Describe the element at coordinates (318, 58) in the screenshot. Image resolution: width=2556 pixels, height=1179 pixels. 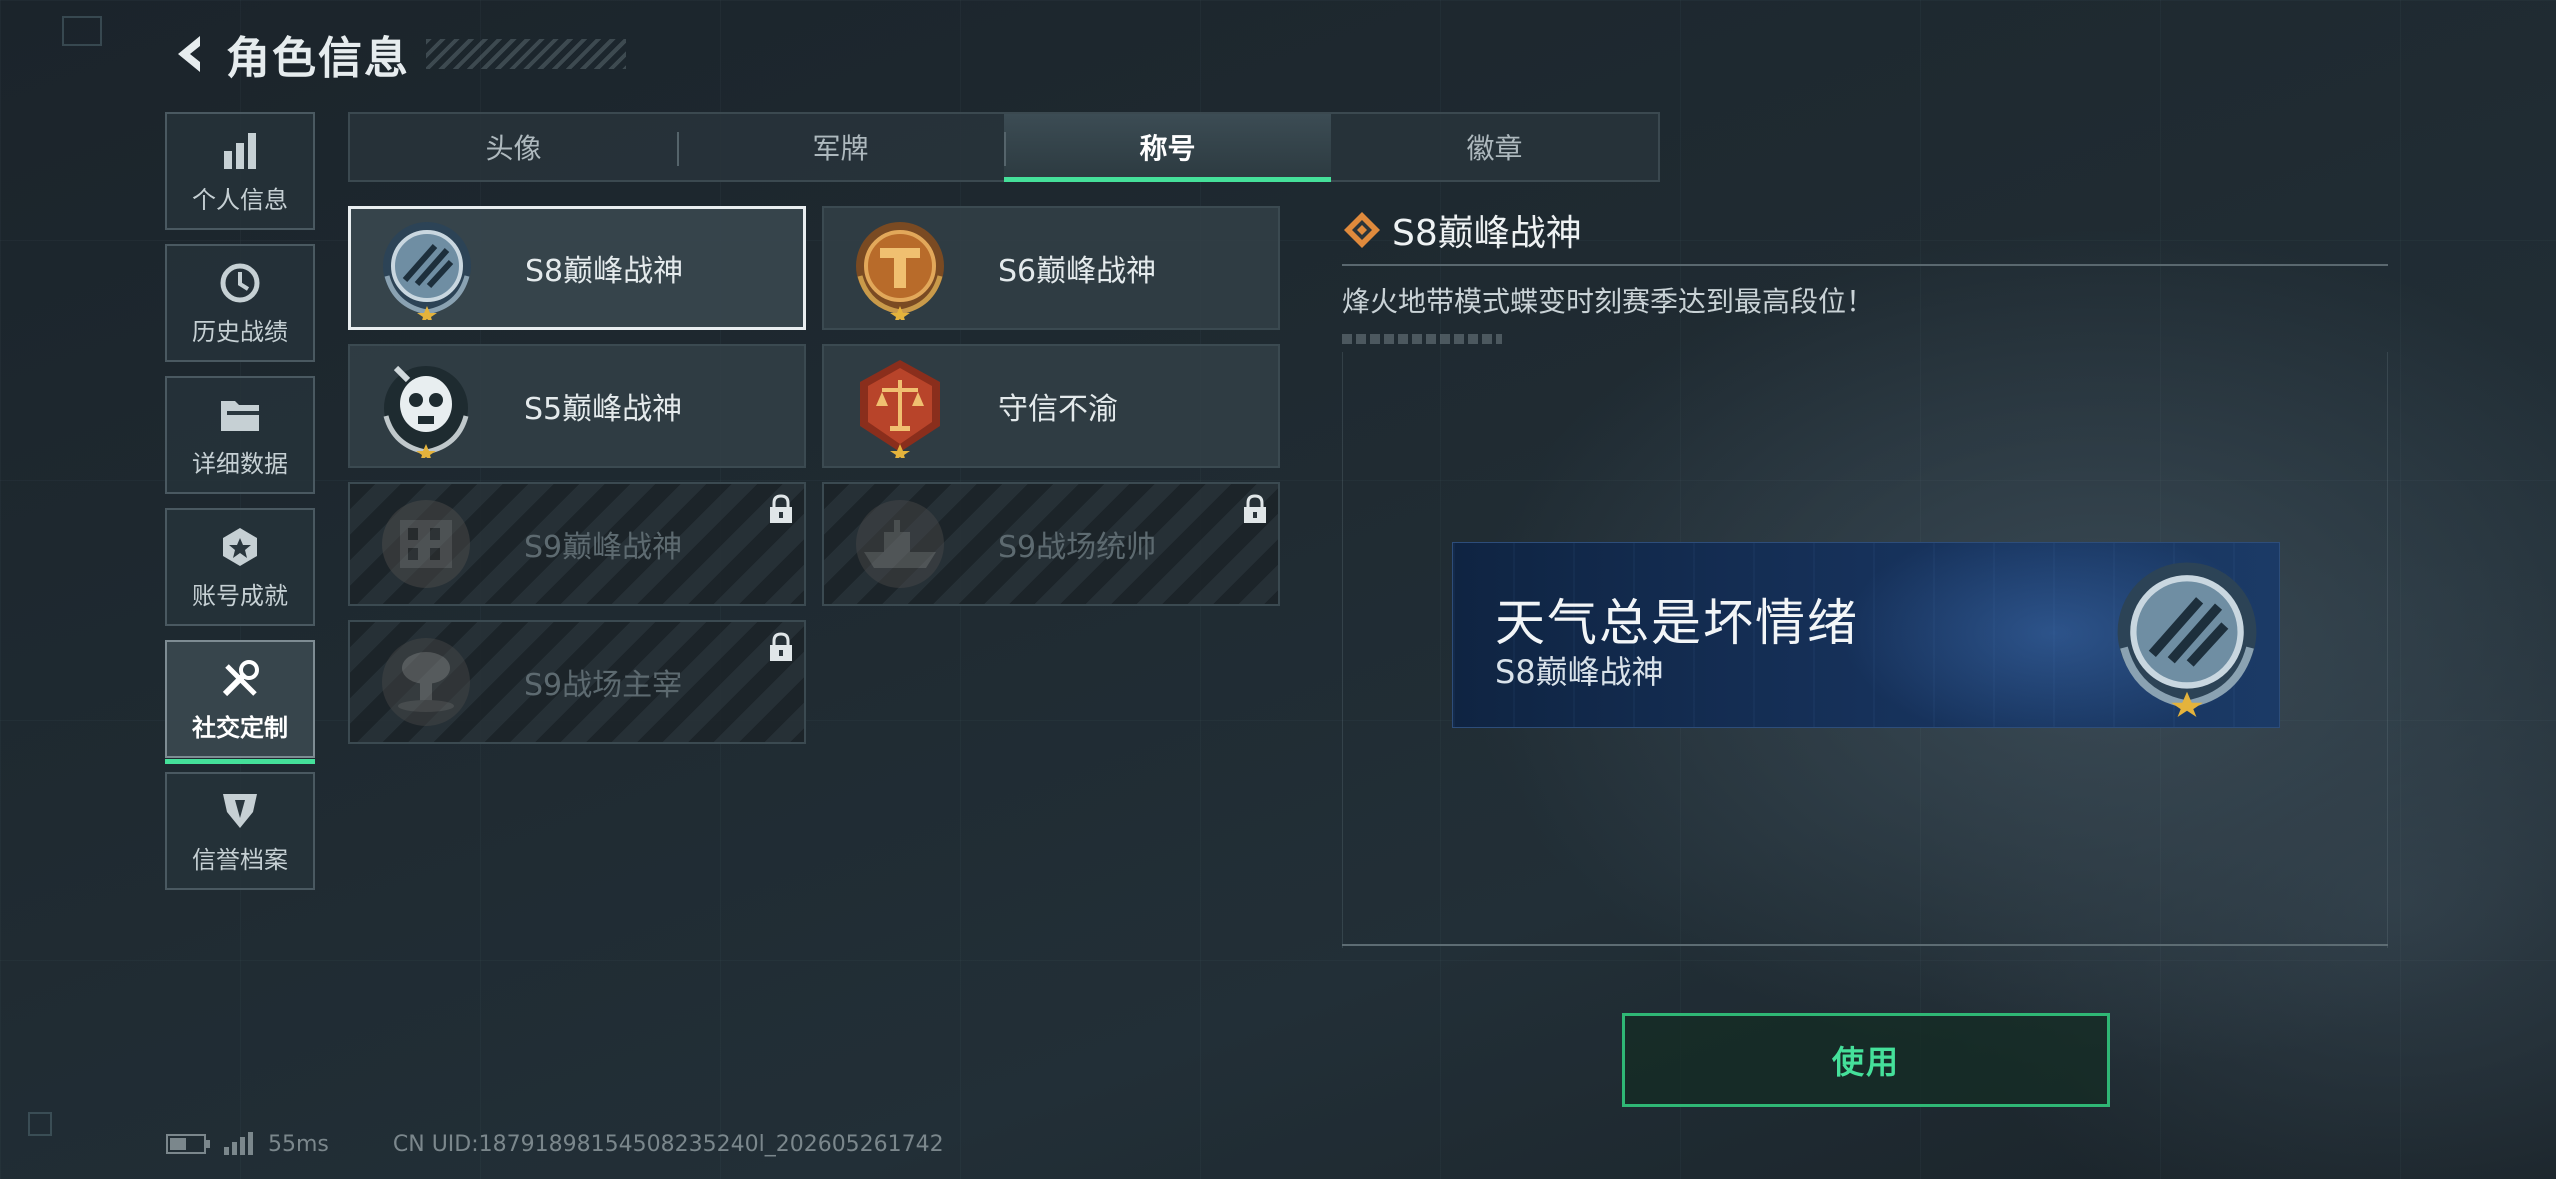
I see `page-title: 角色信息` at that location.